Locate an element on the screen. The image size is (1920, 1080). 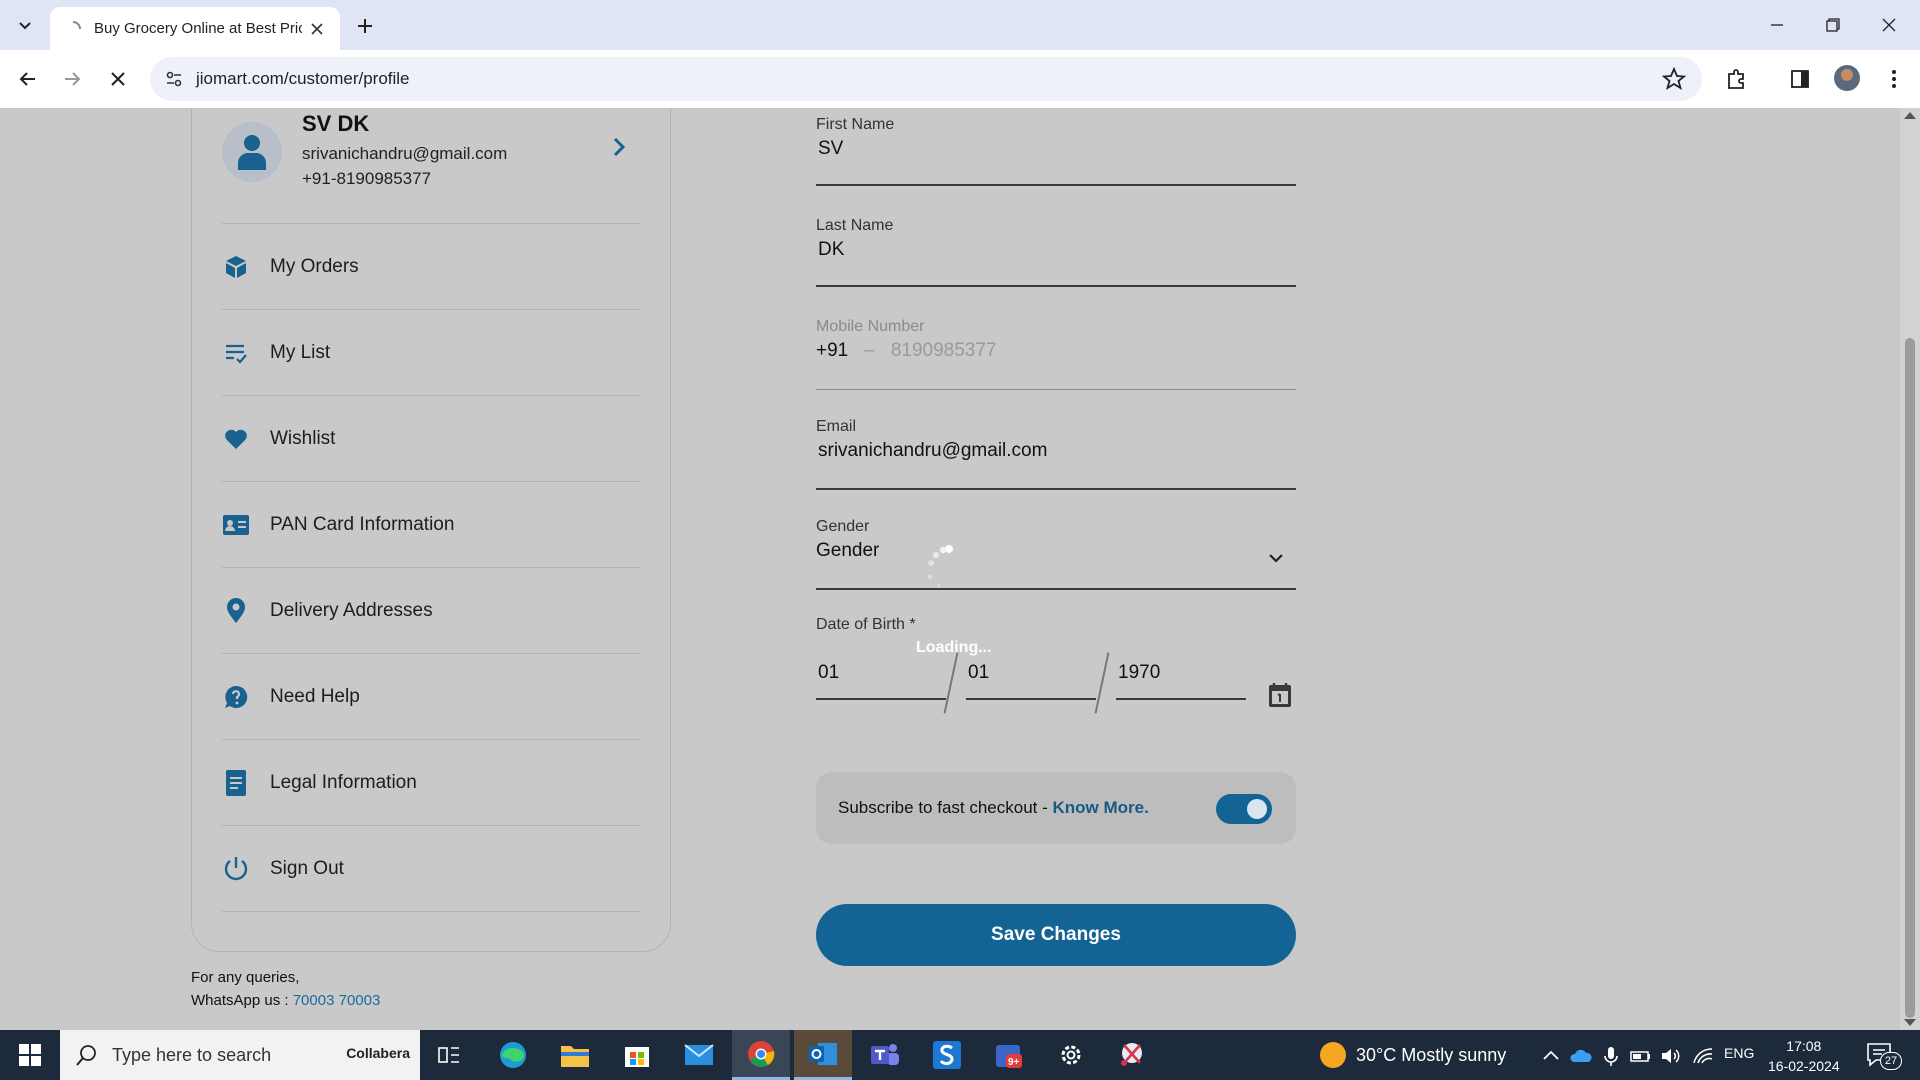
taskbar-snipping-tool is located at coordinates (1133, 1055).